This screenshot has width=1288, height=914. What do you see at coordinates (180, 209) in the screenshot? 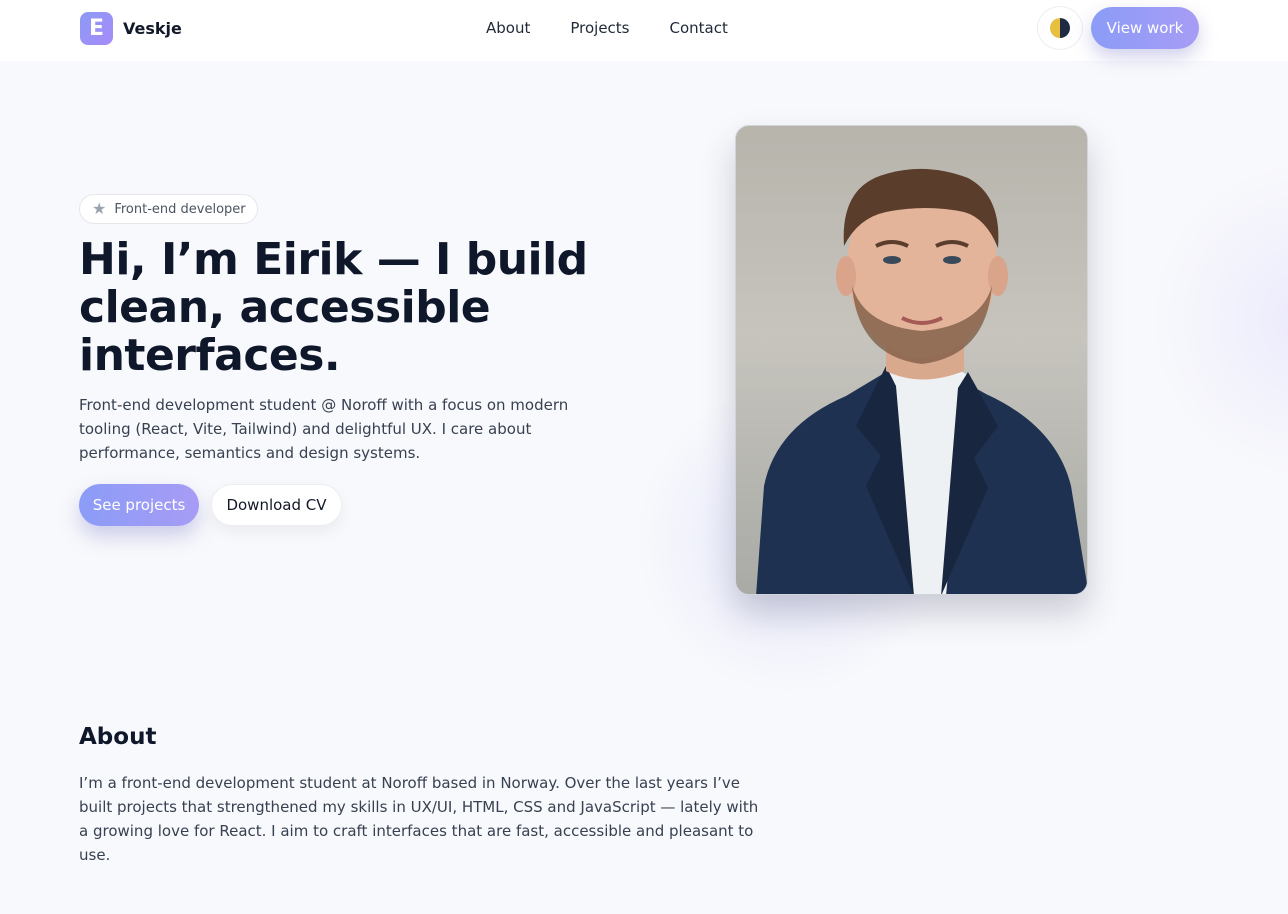
I see `badge-text: Front-end developer` at bounding box center [180, 209].